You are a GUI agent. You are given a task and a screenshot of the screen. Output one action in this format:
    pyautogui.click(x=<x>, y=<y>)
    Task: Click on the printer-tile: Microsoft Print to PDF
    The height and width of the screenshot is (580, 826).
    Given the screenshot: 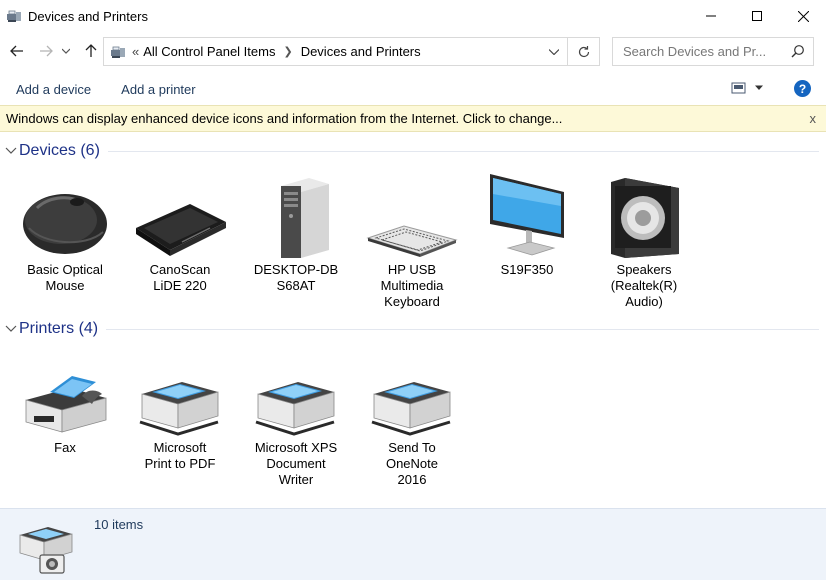 What is the action you would take?
    pyautogui.click(x=180, y=411)
    